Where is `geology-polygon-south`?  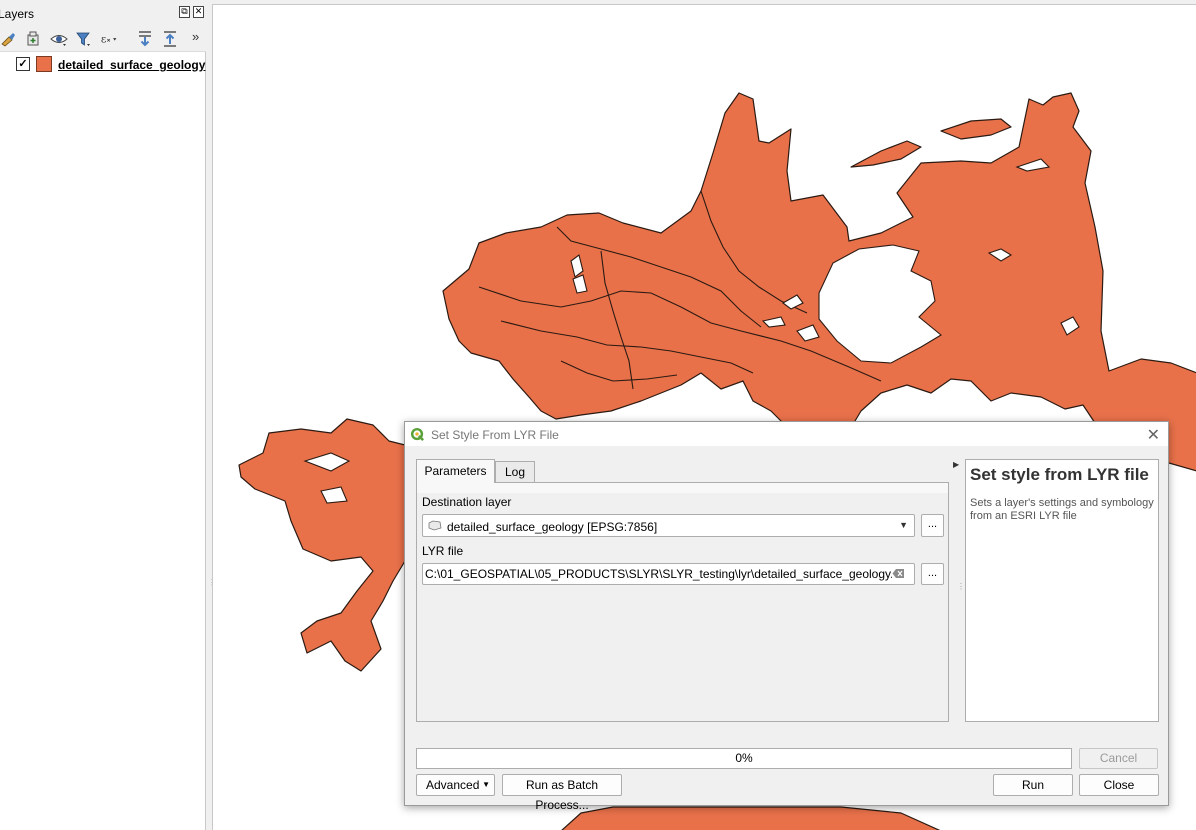 geology-polygon-south is located at coordinates (751, 818).